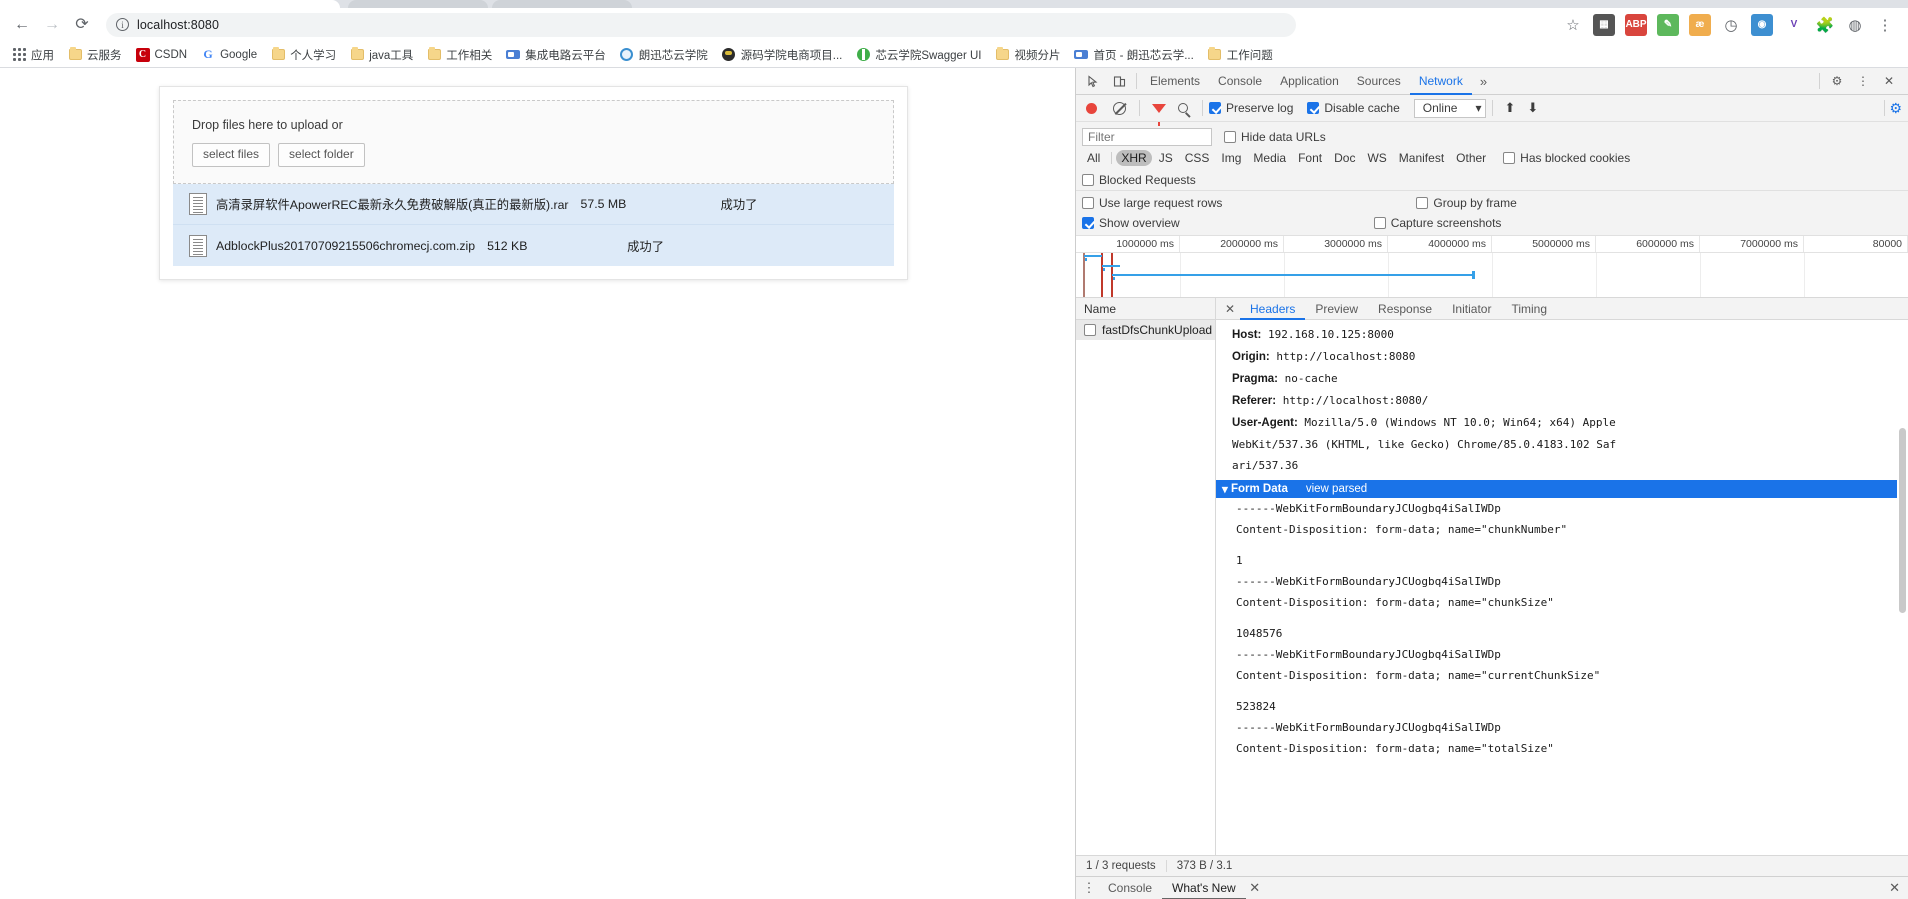 Image resolution: width=1908 pixels, height=899 pixels. What do you see at coordinates (303, 55) in the screenshot?
I see `bookmark-gerenxuexi: 个人学习` at bounding box center [303, 55].